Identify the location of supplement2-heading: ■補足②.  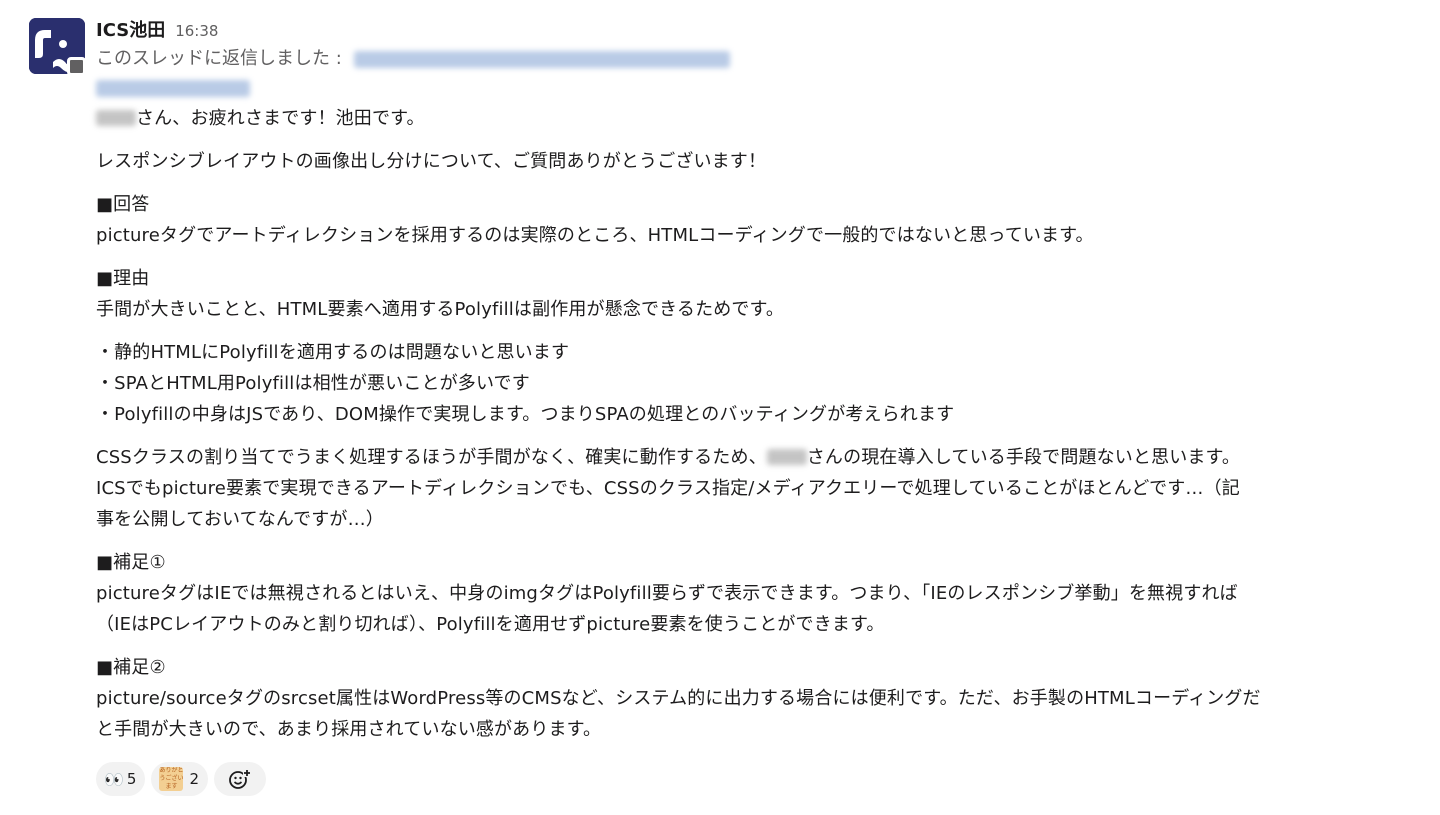
(131, 667).